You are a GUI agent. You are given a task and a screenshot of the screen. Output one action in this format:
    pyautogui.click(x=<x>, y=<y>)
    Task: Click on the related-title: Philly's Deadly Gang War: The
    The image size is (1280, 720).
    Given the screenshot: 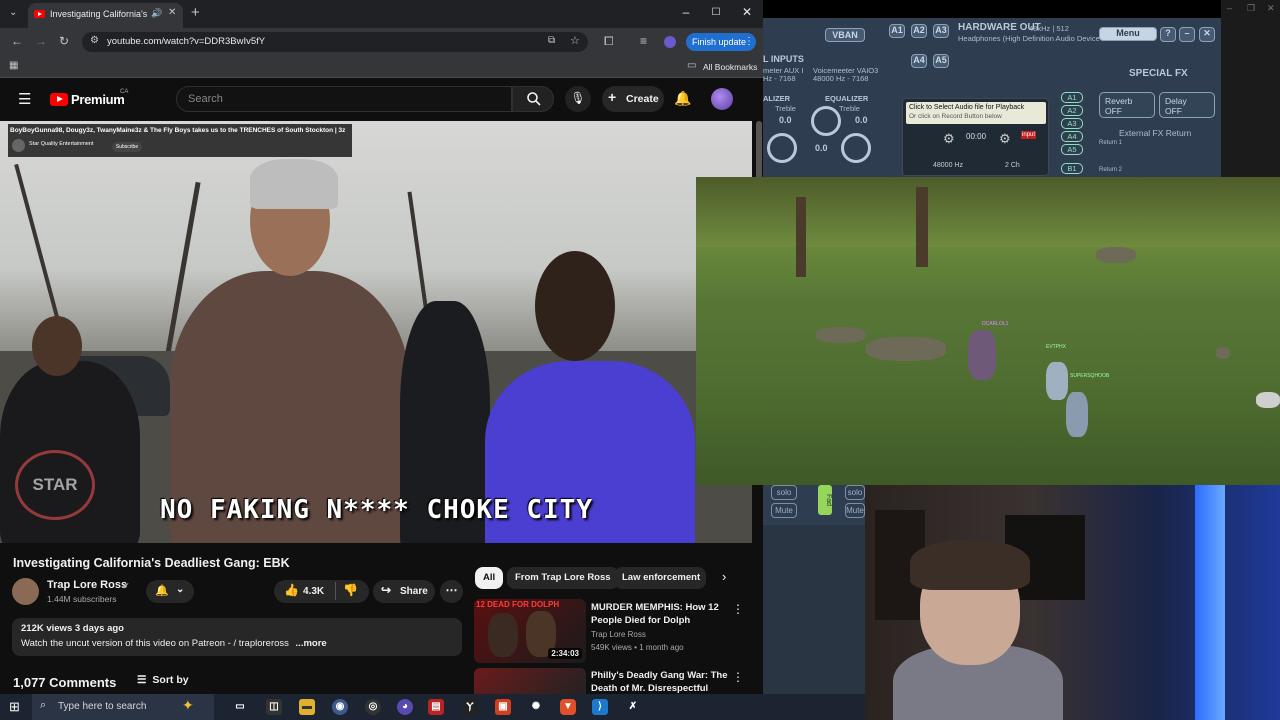 What is the action you would take?
    pyautogui.click(x=659, y=675)
    